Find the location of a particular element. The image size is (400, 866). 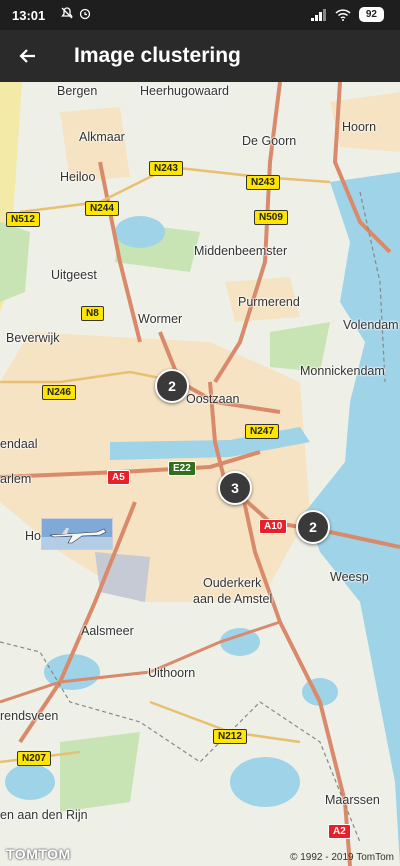

place-label: Weesp is located at coordinates (349, 577).